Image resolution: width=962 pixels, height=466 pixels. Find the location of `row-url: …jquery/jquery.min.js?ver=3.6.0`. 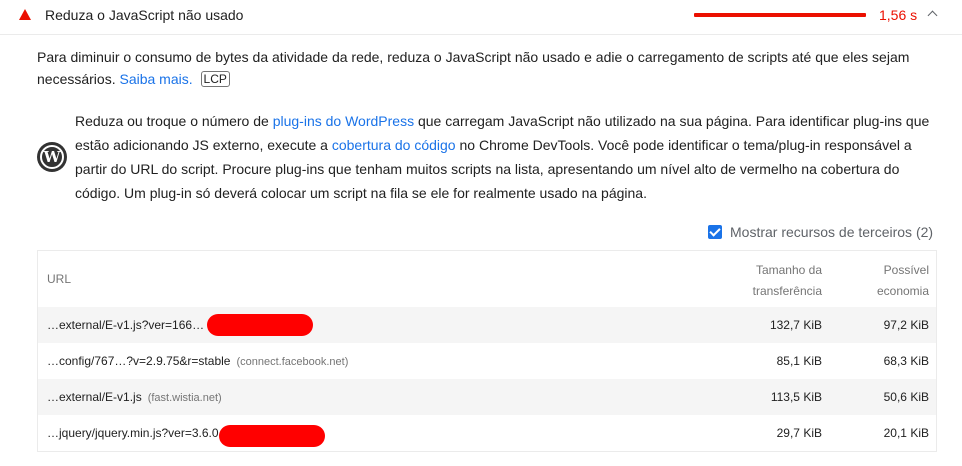

row-url: …jquery/jquery.min.js?ver=3.6.0 is located at coordinates (136, 433).